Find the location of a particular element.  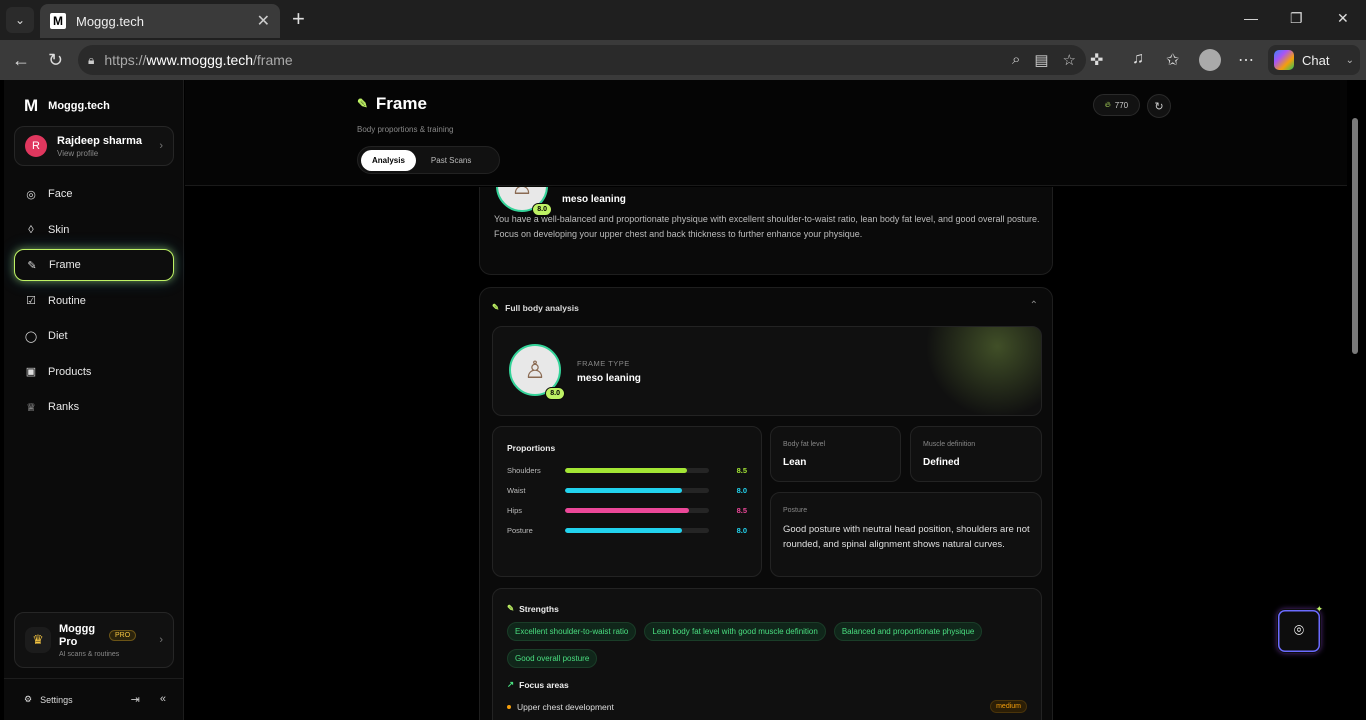

strengths-title: ✎ Strengths is located at coordinates (533, 608).